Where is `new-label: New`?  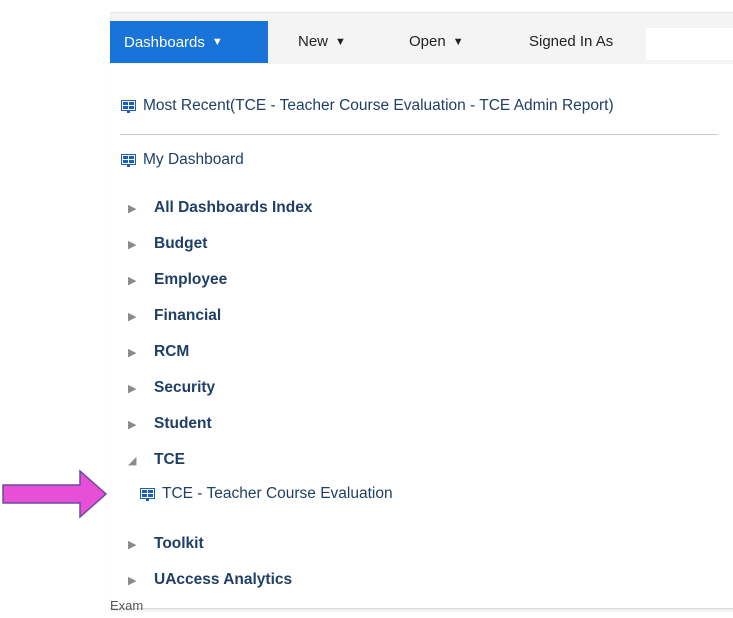 new-label: New is located at coordinates (313, 41).